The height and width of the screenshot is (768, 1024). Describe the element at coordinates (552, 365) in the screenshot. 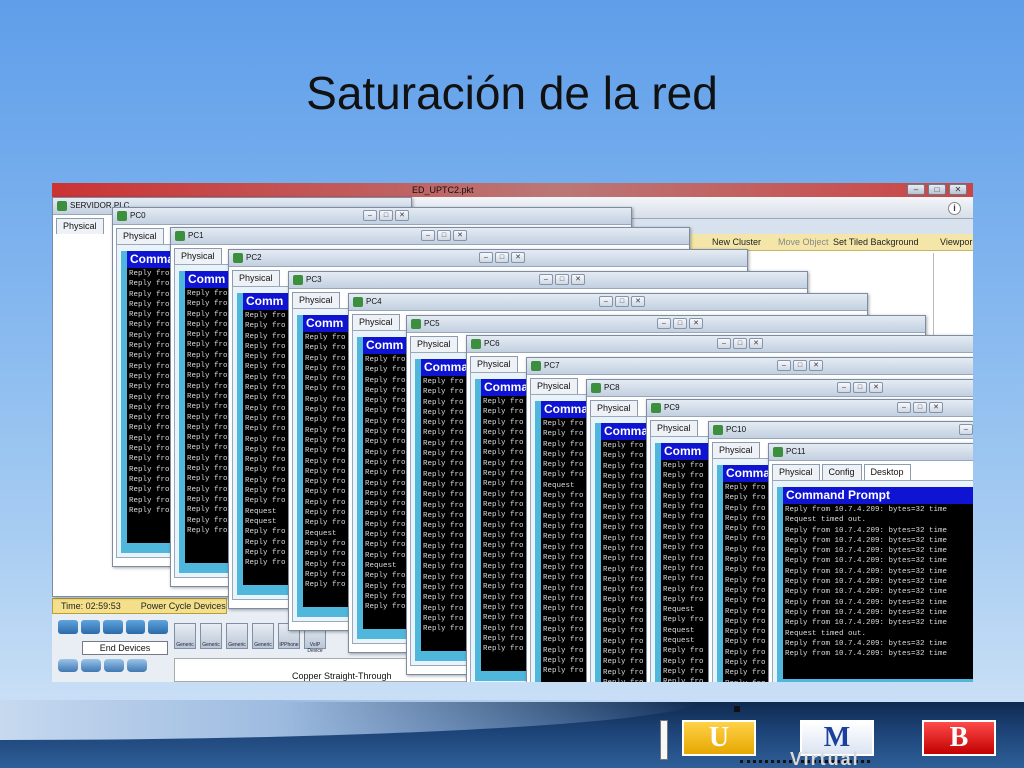

I see `window-title: PC7` at that location.